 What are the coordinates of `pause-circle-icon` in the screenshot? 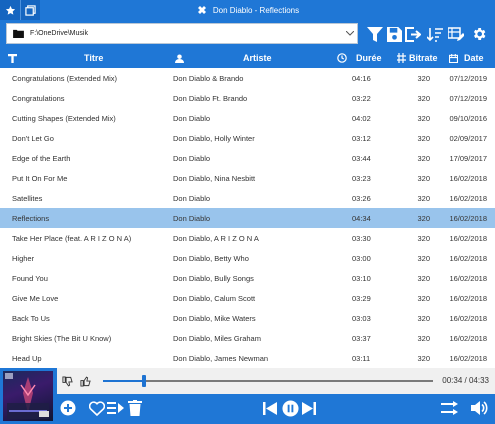 It's located at (290, 408).